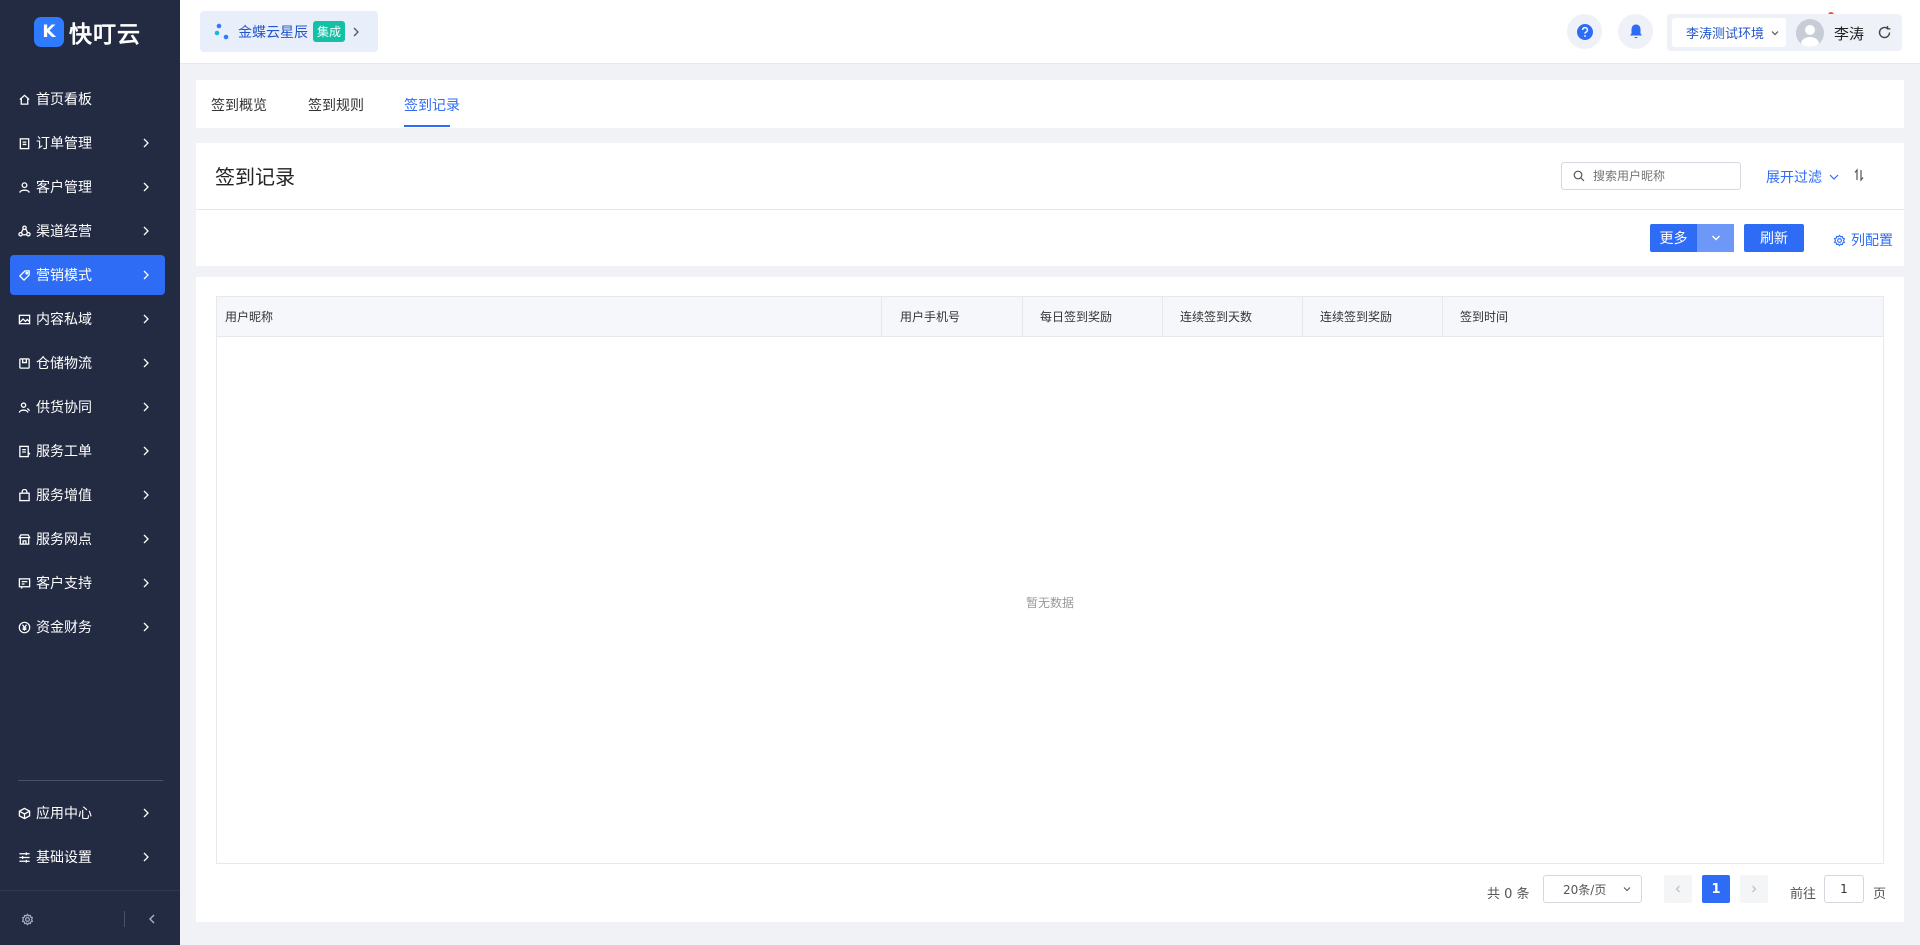 This screenshot has width=1920, height=945. I want to click on sidebar-item-customers: 客户管理, so click(87, 187).